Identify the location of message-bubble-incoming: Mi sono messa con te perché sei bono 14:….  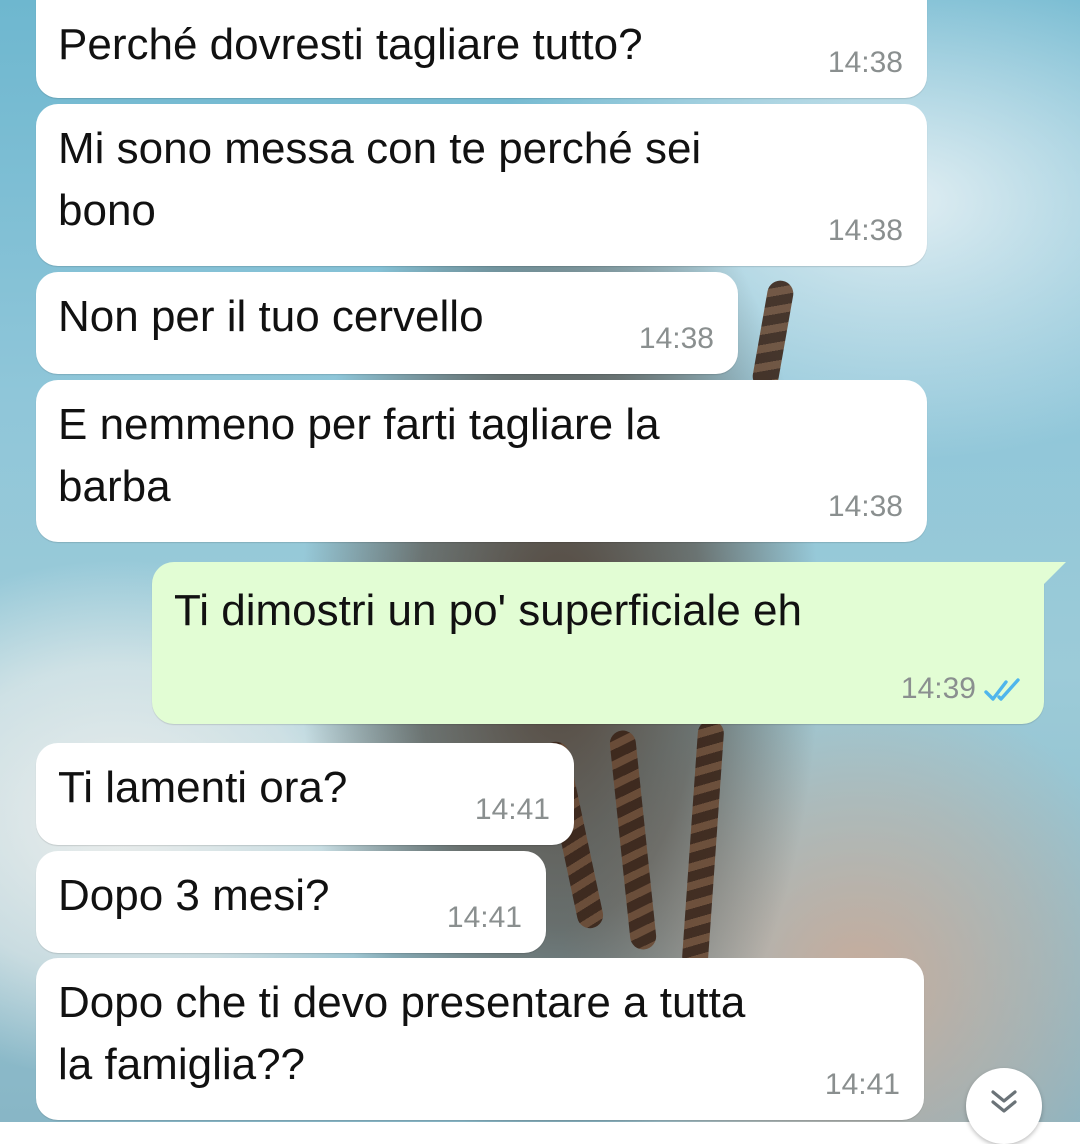
(481, 185).